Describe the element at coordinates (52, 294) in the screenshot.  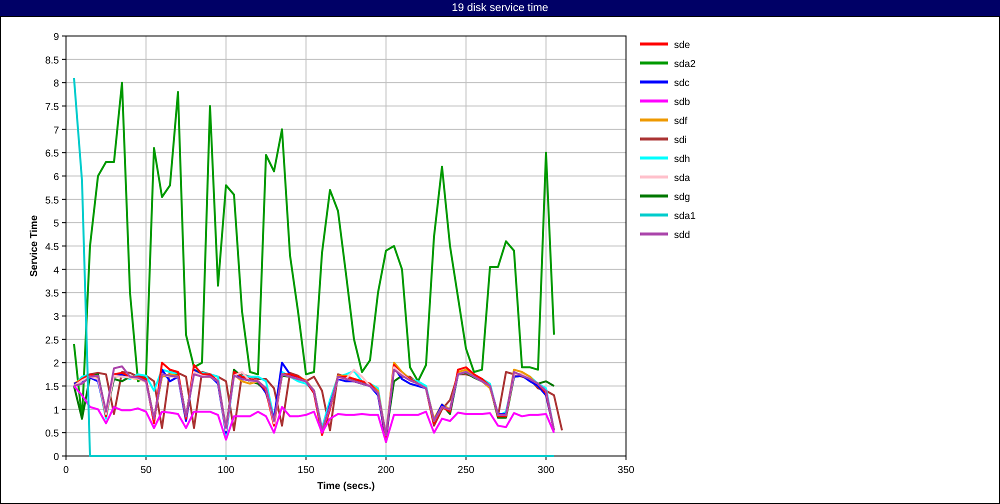
I see `y-tick-label: 3.5` at that location.